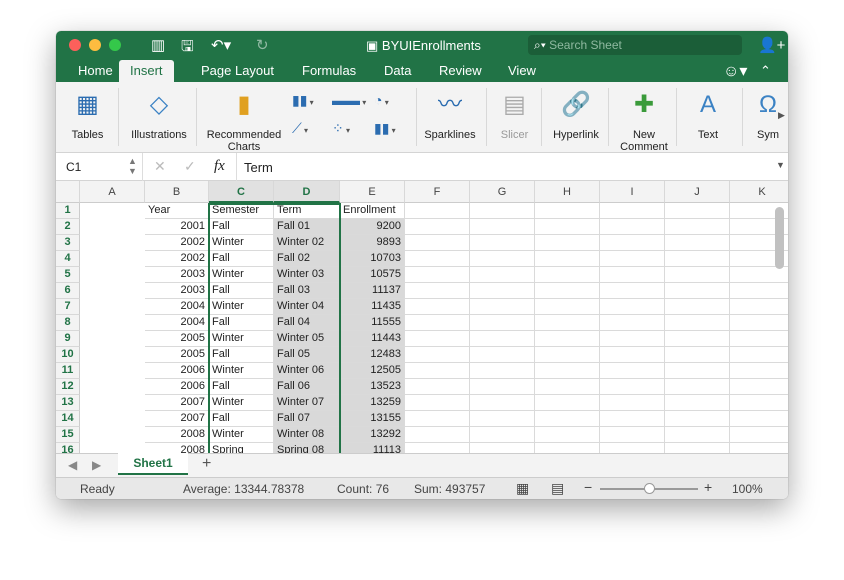 The width and height of the screenshot is (844, 580). Describe the element at coordinates (177, 211) in the screenshot. I see `cell: Year` at that location.